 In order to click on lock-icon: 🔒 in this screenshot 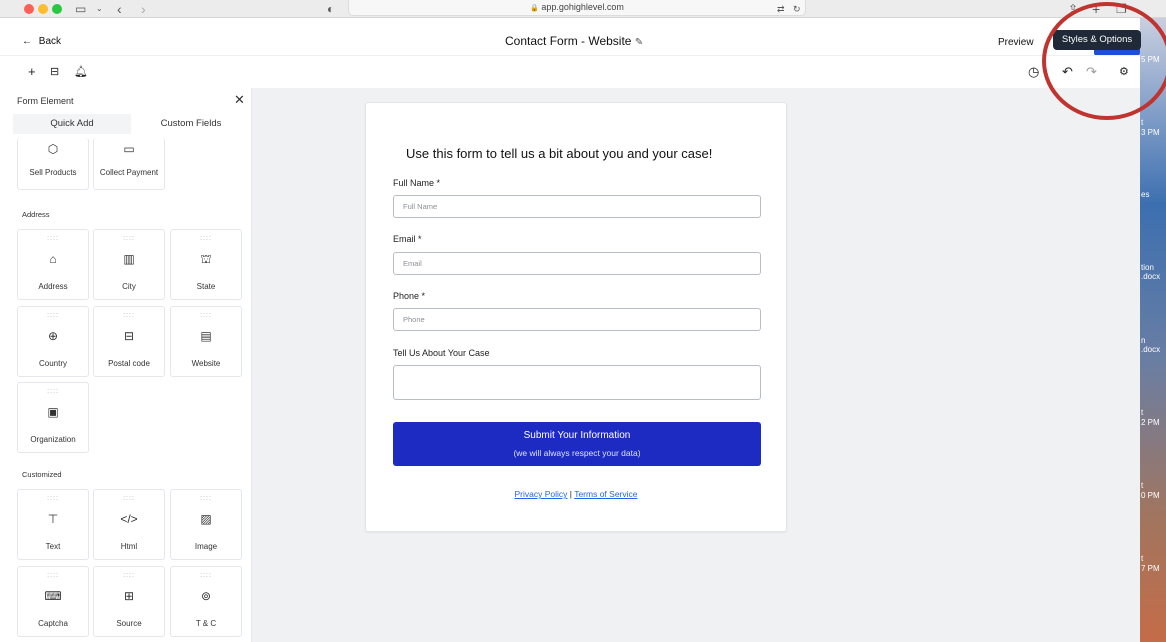, I will do `click(534, 8)`.